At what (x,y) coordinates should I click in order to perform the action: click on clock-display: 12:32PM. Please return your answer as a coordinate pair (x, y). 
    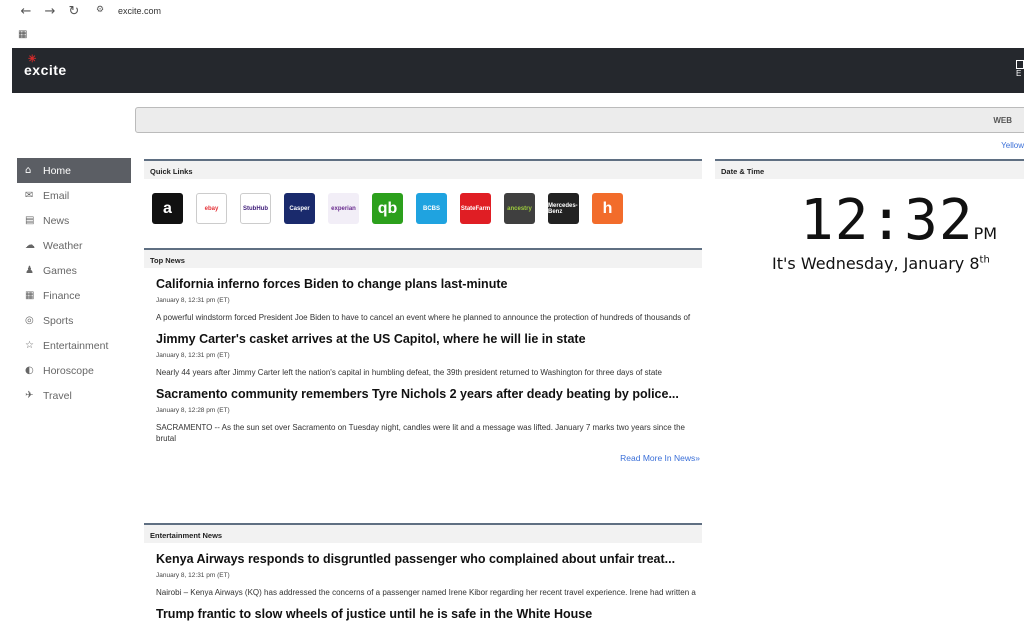
    Looking at the image, I should click on (898, 220).